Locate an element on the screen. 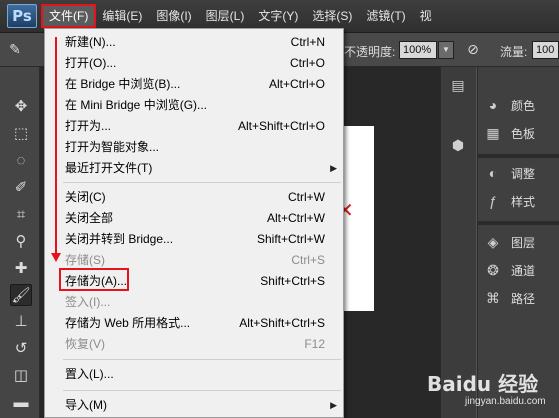  menu-item-shortcut: Shift+Ctrl+W is located at coordinates (290, 239).